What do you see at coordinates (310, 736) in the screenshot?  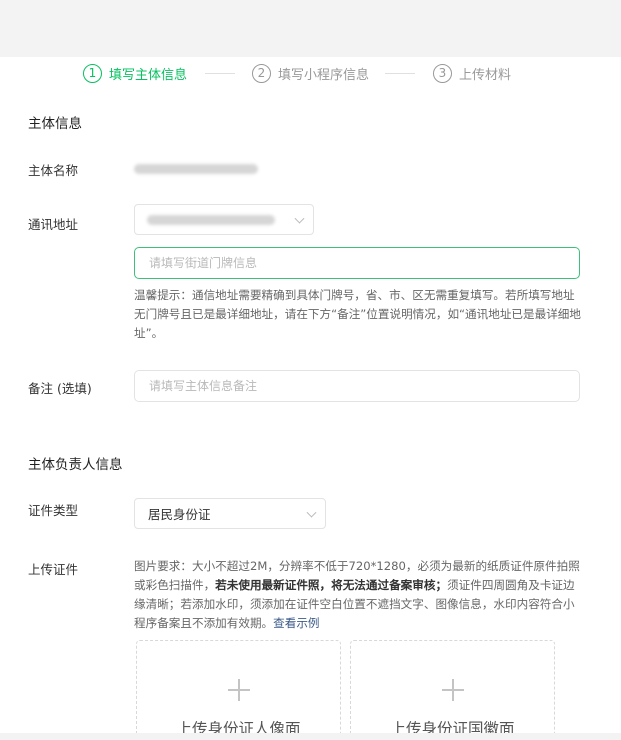 I see `bottom-strip` at bounding box center [310, 736].